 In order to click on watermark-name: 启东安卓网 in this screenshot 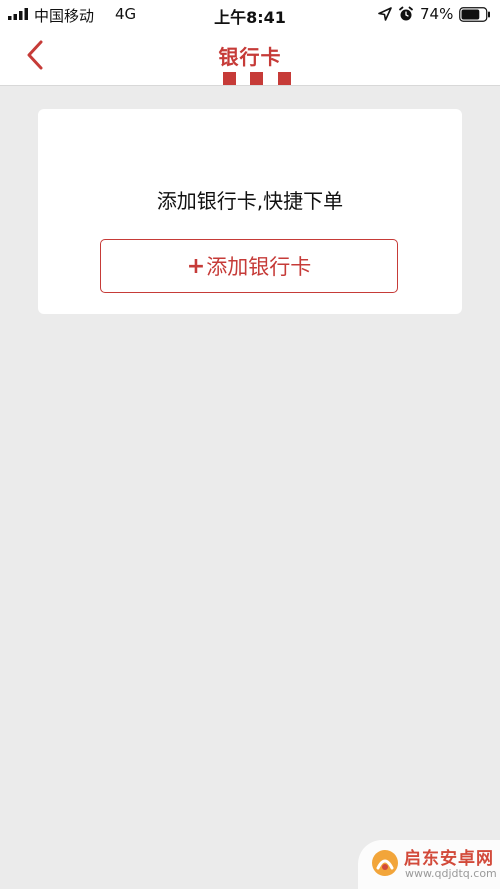, I will do `click(449, 859)`.